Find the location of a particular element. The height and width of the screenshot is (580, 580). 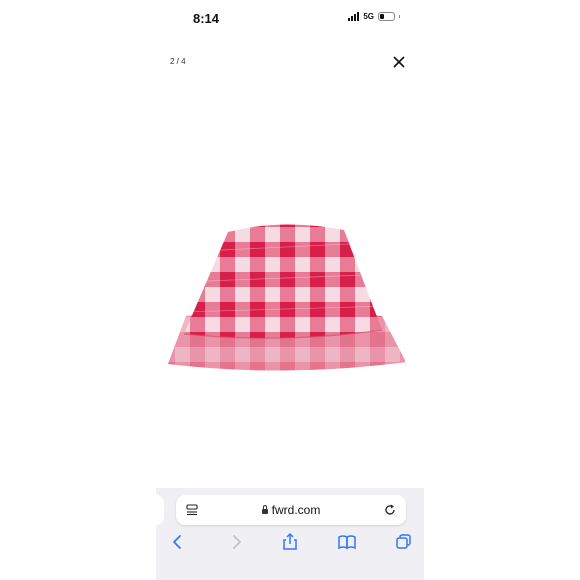

bucket-hat-image is located at coordinates (286, 297).